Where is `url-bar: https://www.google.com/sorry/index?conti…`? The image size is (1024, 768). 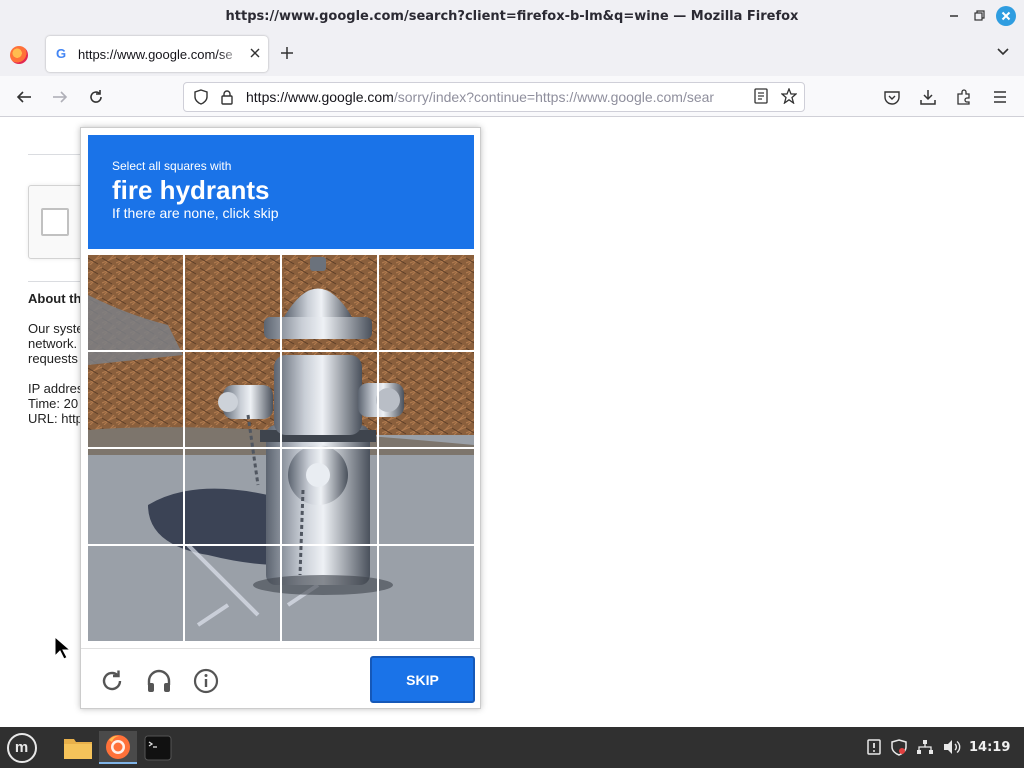
url-bar: https://www.google.com/sorry/index?conti… is located at coordinates (494, 97).